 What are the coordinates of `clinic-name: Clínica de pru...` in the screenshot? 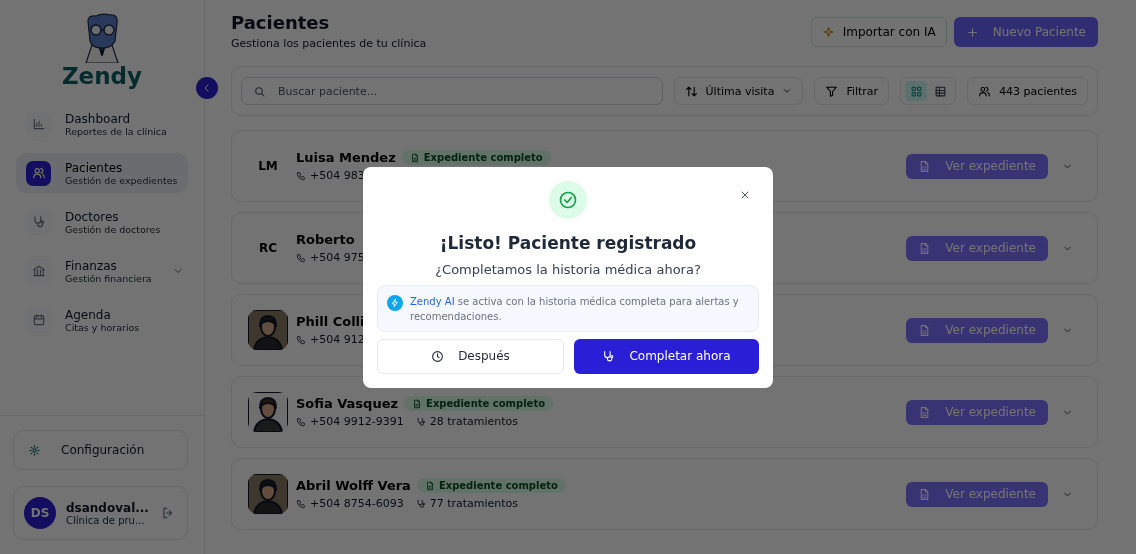 It's located at (106, 520).